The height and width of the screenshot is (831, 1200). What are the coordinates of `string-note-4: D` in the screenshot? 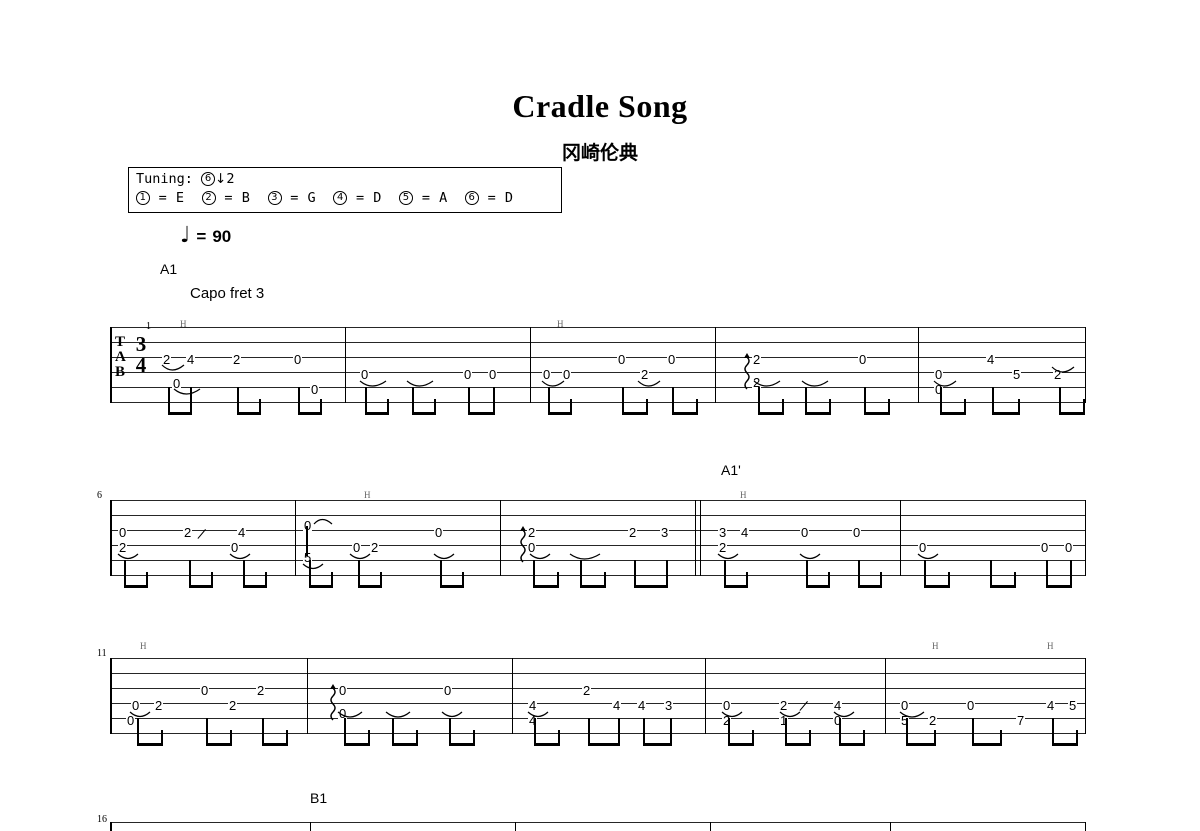 It's located at (377, 198).